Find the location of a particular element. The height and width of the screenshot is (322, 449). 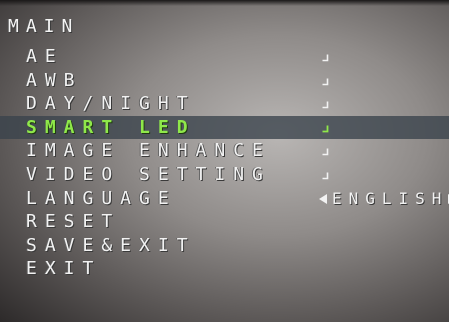

language-selector: ENGLISH is located at coordinates (384, 199).